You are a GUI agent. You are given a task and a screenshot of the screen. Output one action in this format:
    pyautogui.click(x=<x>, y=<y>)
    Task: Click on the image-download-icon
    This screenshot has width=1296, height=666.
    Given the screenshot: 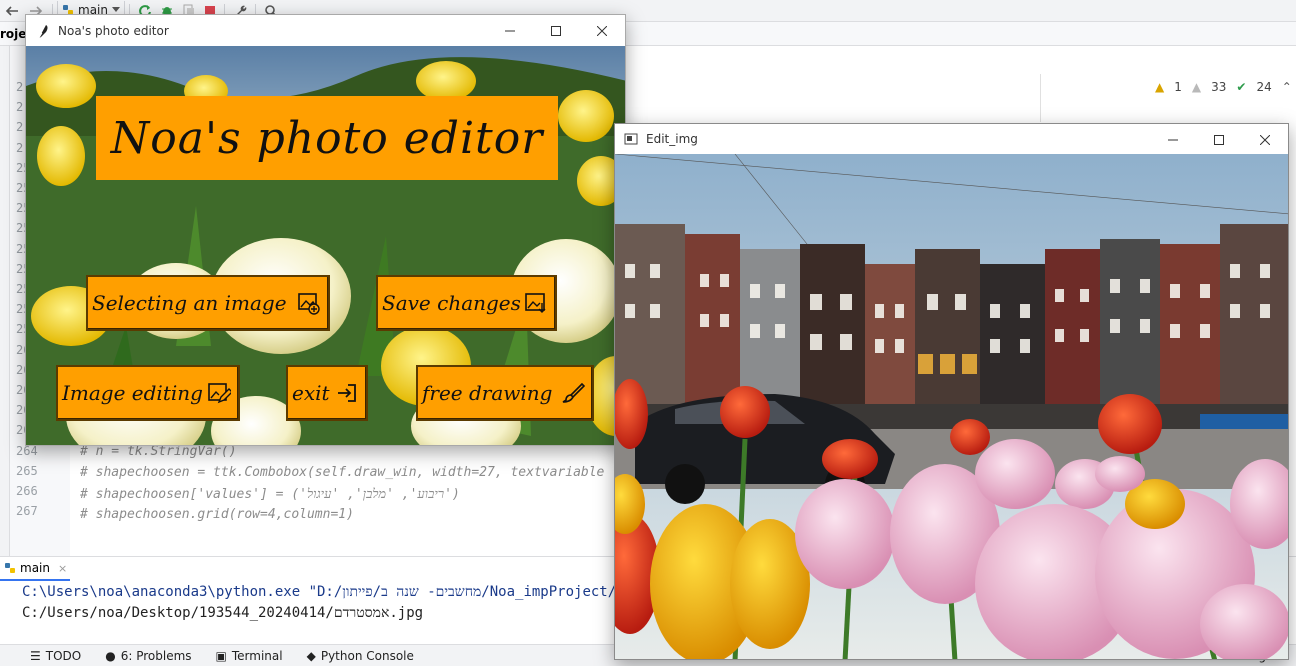 What is the action you would take?
    pyautogui.click(x=536, y=303)
    